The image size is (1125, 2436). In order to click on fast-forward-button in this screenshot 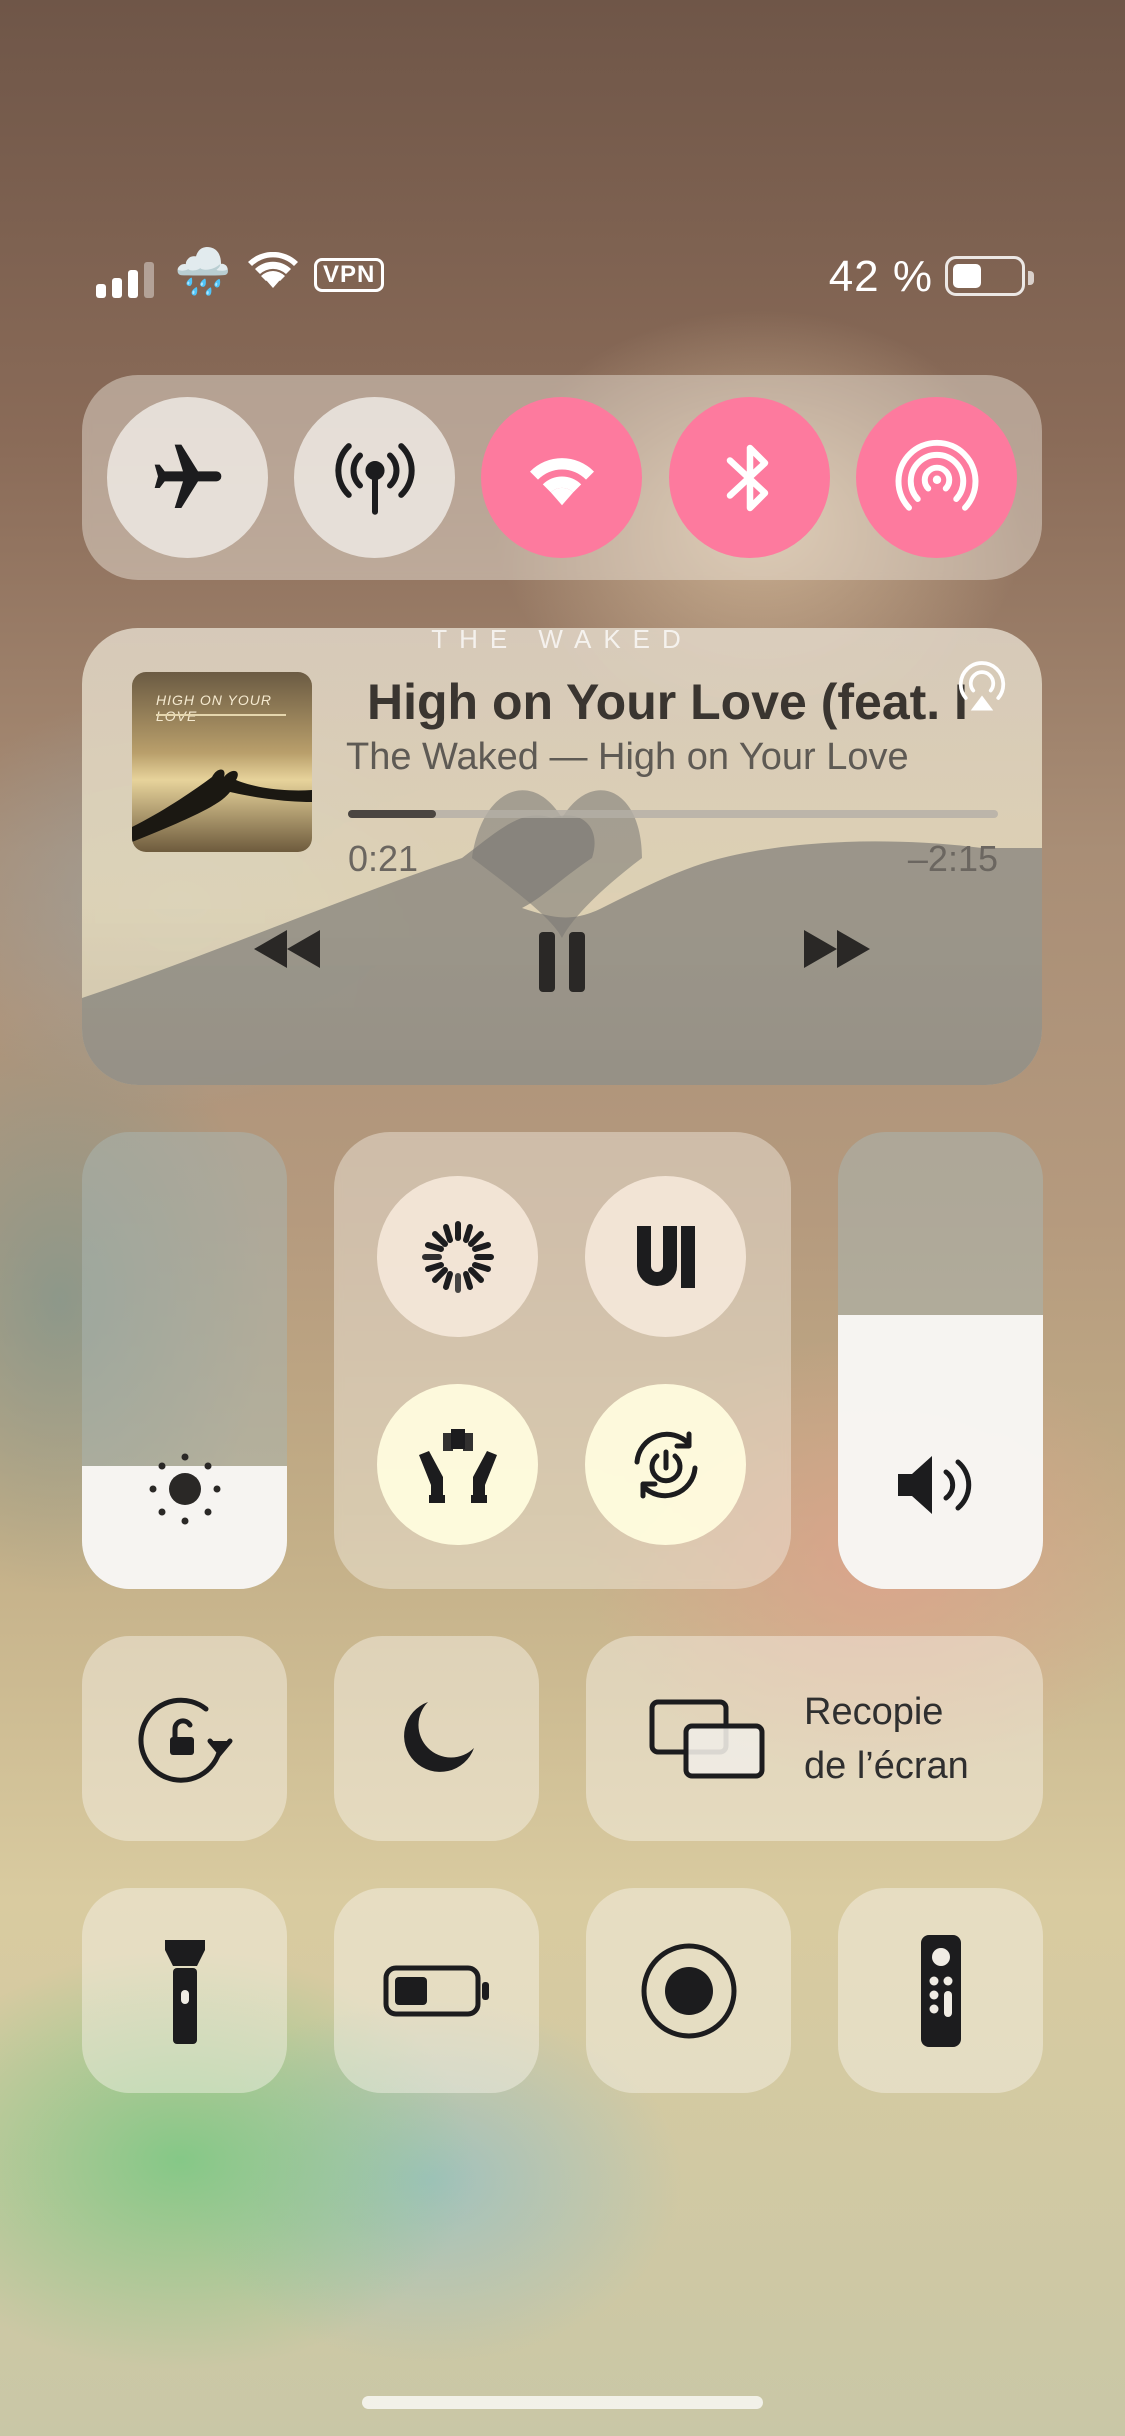, I will do `click(837, 951)`.